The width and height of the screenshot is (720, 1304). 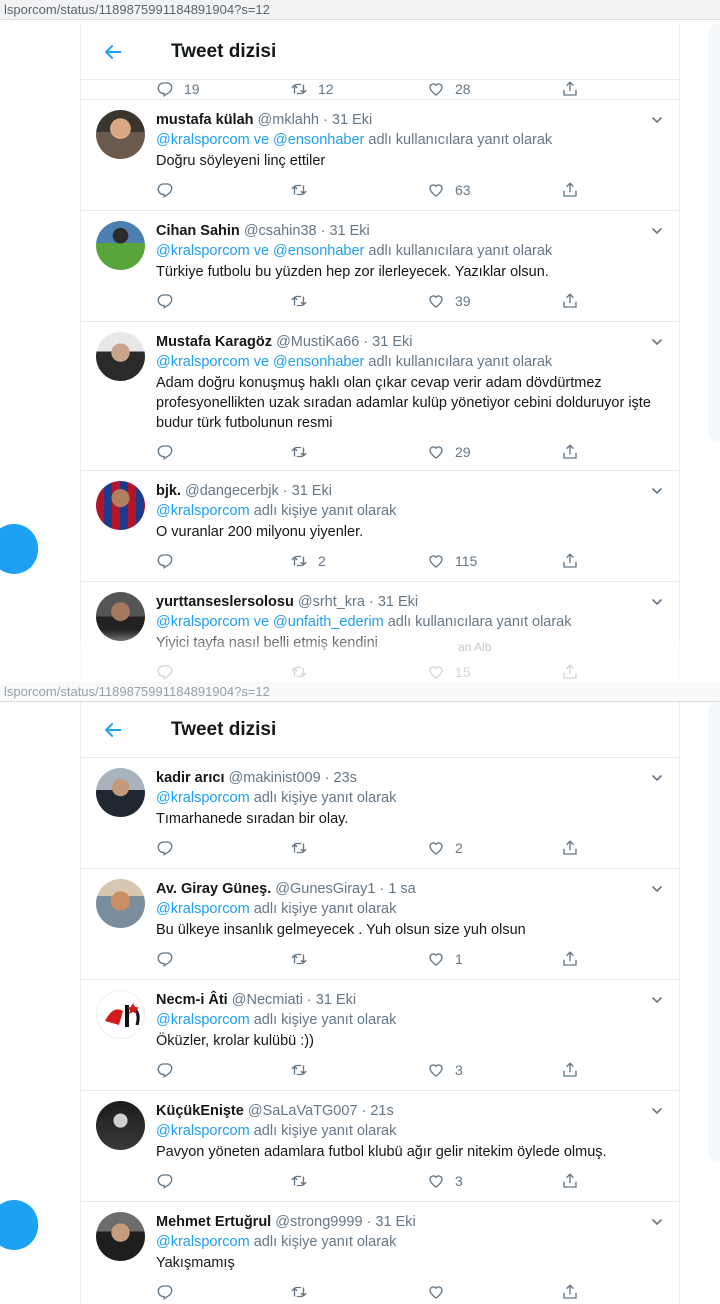 What do you see at coordinates (397, 889) in the screenshot?
I see `tweet-date: · 1 sa` at bounding box center [397, 889].